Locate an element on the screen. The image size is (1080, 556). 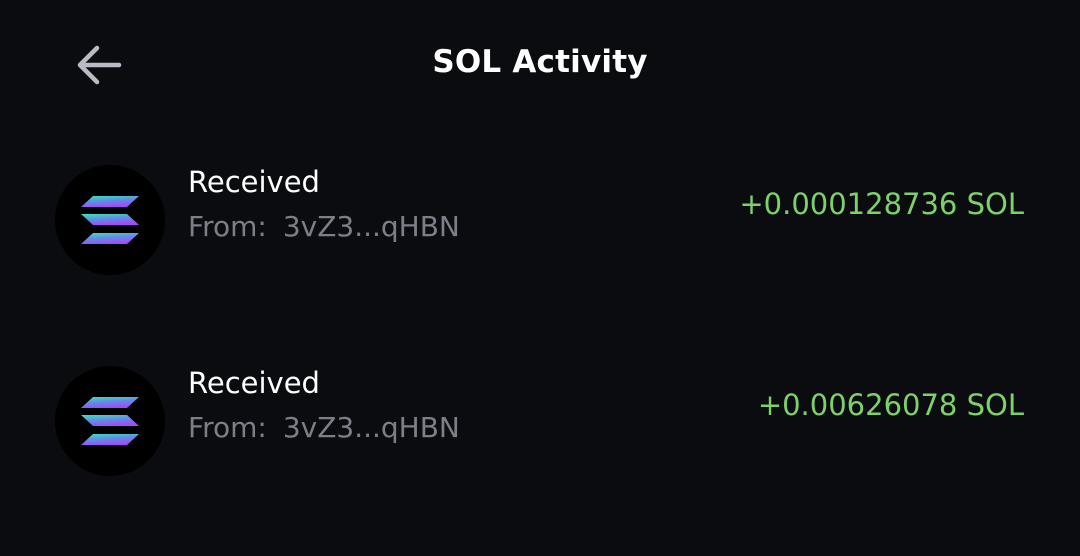
transaction-amount: +0.000128736 SOL is located at coordinates (881, 204).